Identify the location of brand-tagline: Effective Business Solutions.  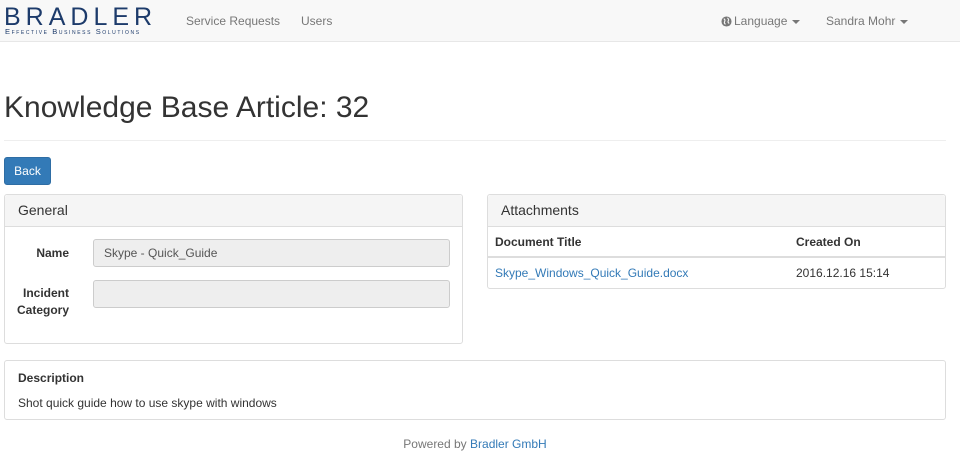
(73, 31).